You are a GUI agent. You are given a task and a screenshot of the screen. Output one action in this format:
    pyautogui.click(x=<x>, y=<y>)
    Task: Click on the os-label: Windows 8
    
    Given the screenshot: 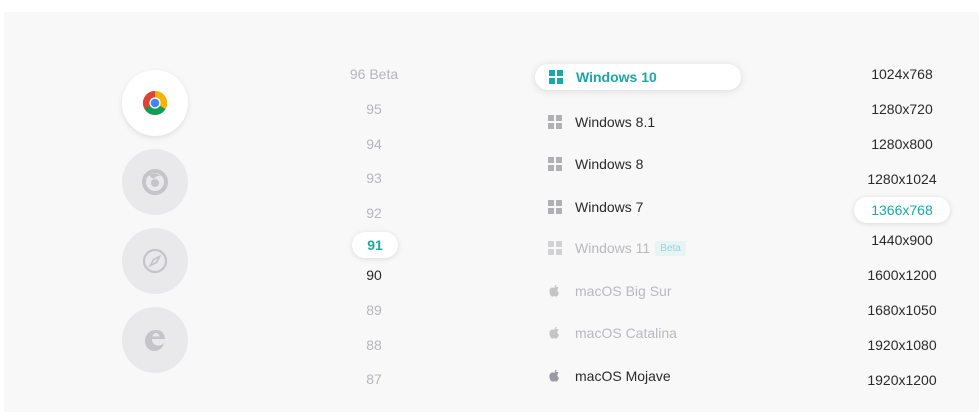 What is the action you would take?
    pyautogui.click(x=609, y=164)
    